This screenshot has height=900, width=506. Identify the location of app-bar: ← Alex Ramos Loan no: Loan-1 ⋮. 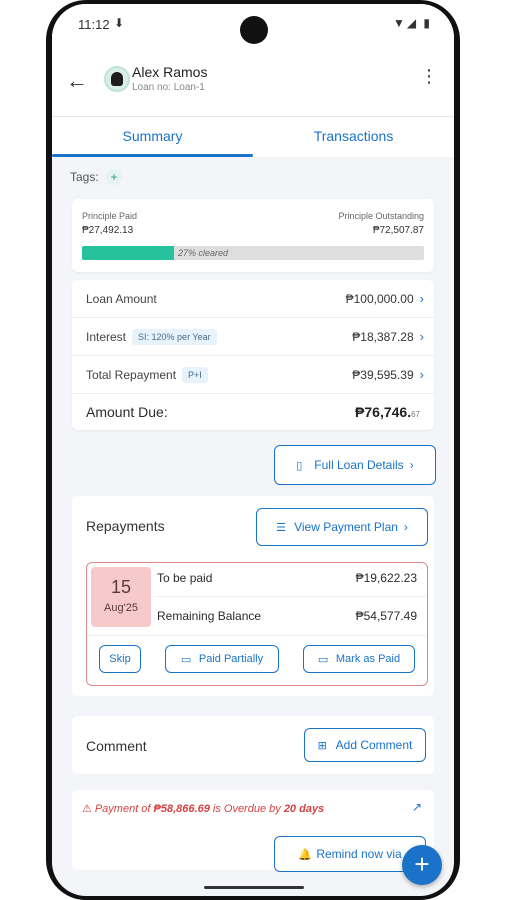
(253, 80).